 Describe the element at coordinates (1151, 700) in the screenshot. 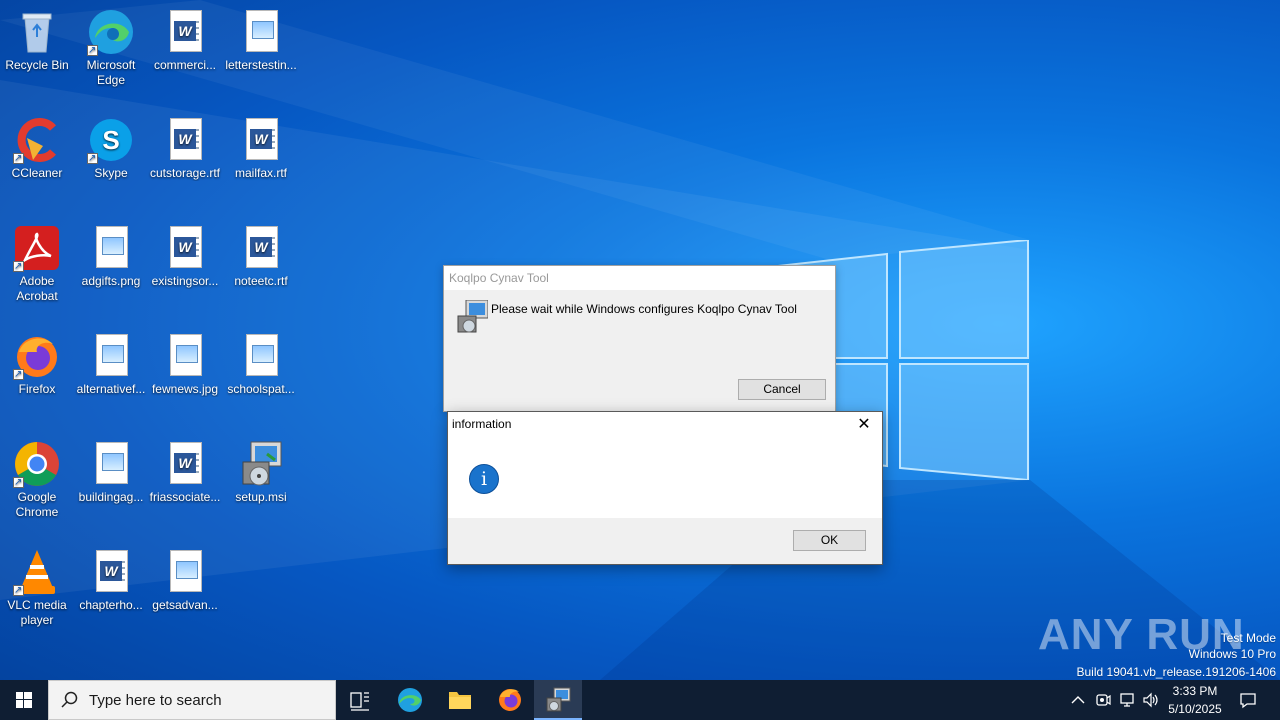

I see `volume-icon` at that location.